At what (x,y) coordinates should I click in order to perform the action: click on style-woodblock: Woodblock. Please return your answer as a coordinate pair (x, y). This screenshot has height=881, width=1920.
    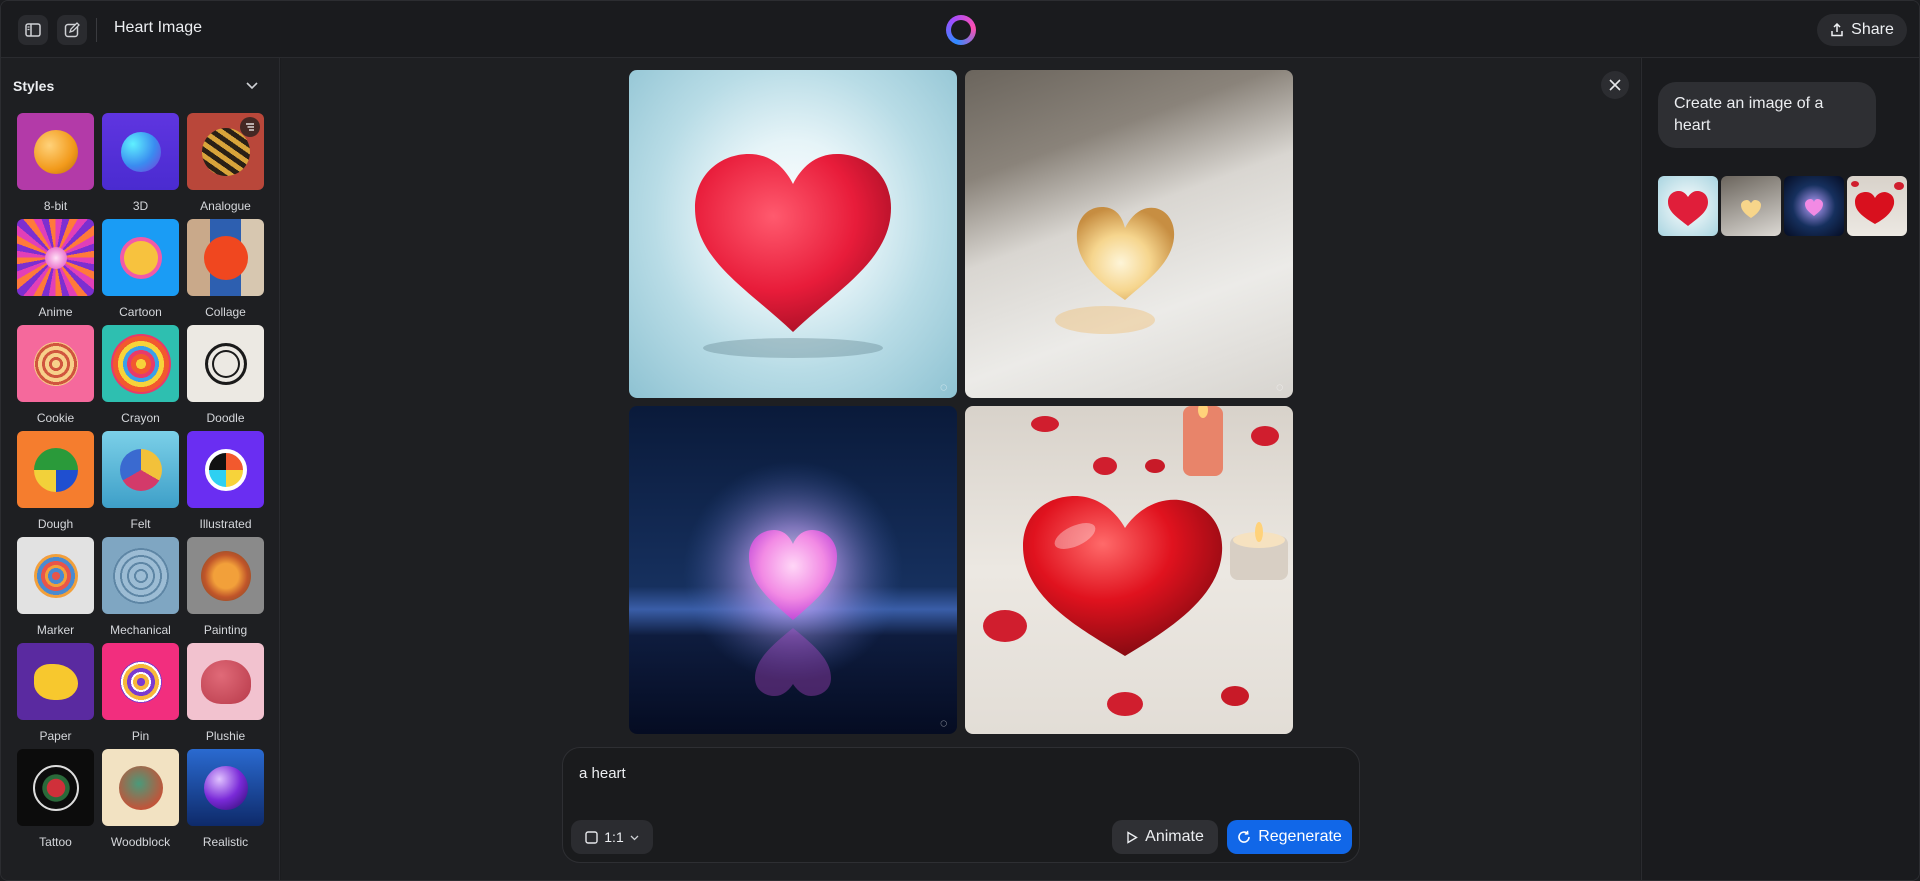
    Looking at the image, I should click on (140, 802).